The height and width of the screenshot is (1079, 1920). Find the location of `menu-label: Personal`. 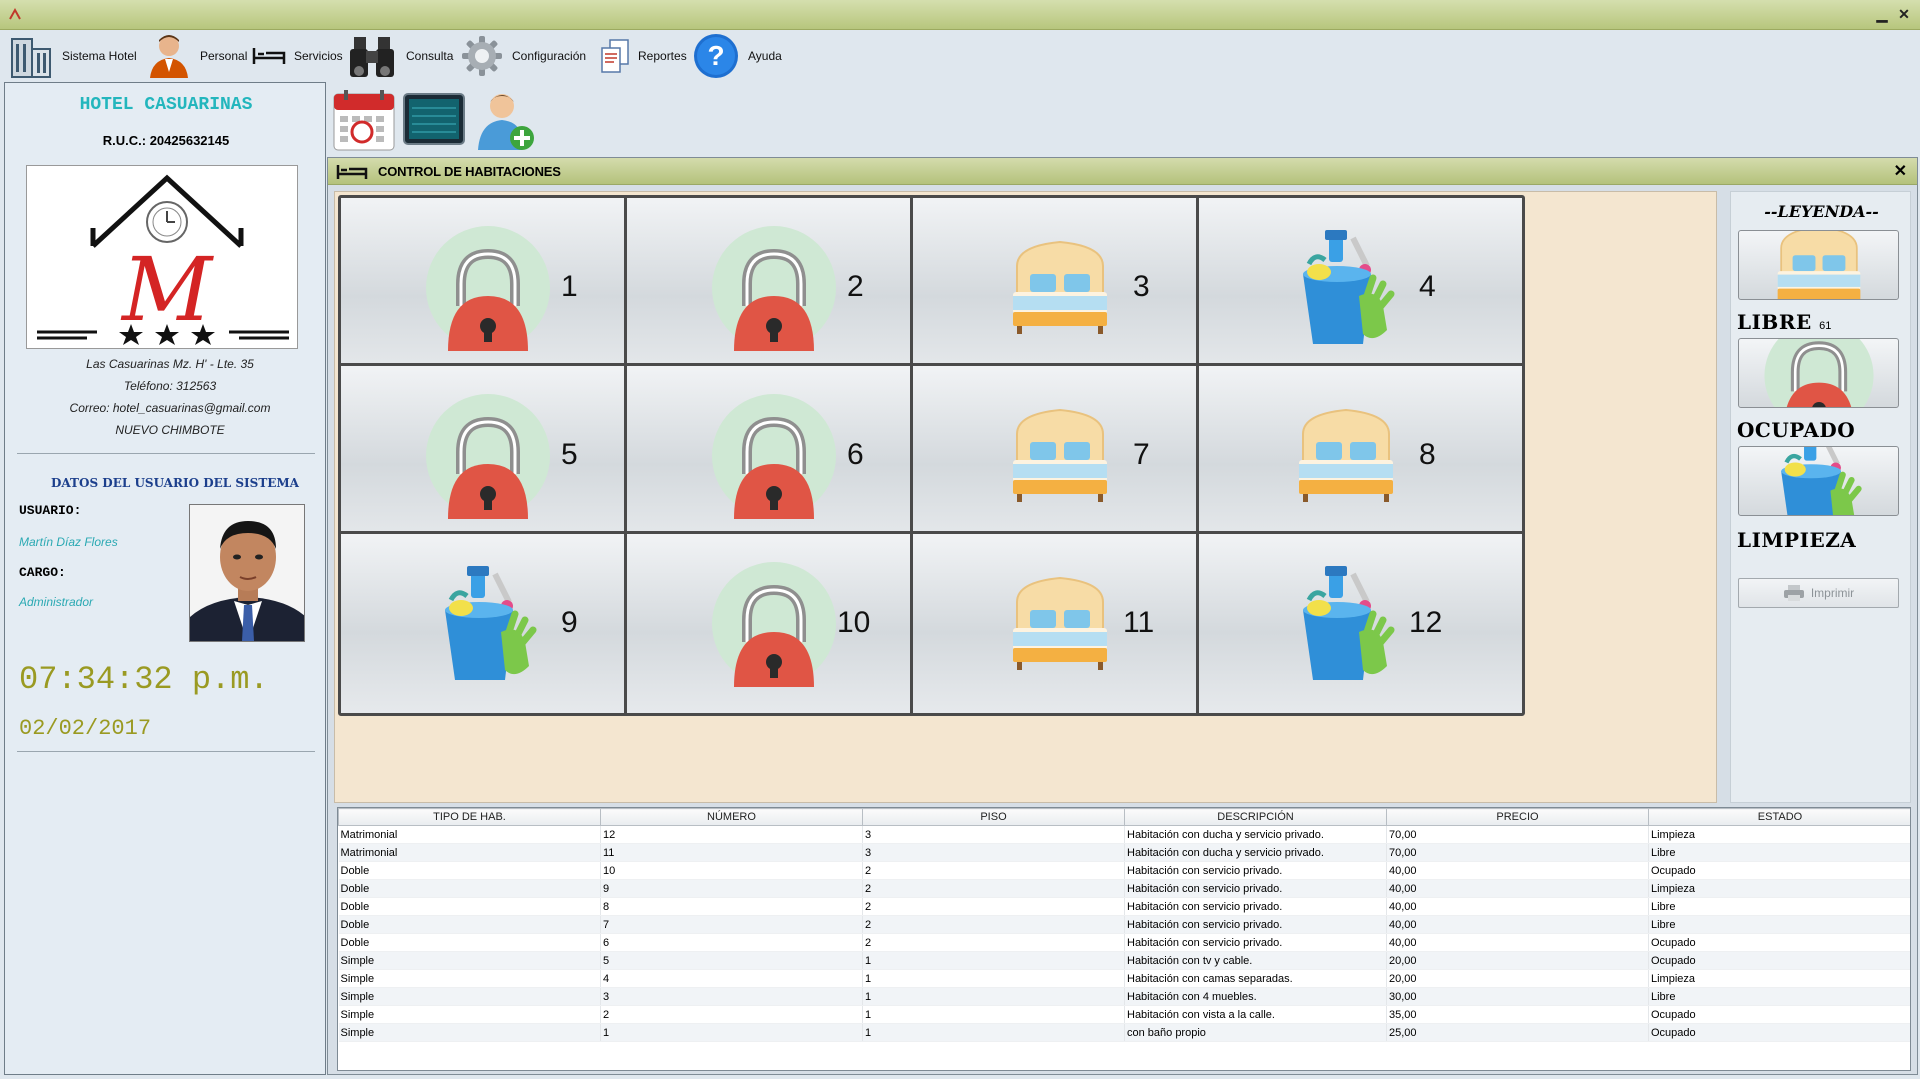

menu-label: Personal is located at coordinates (224, 56).